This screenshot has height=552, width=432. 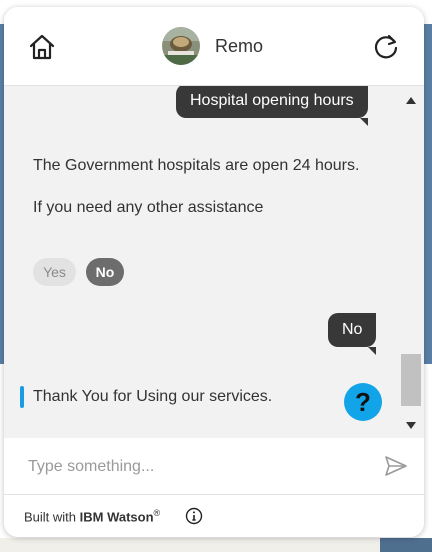 What do you see at coordinates (181, 46) in the screenshot?
I see `bot-avatar` at bounding box center [181, 46].